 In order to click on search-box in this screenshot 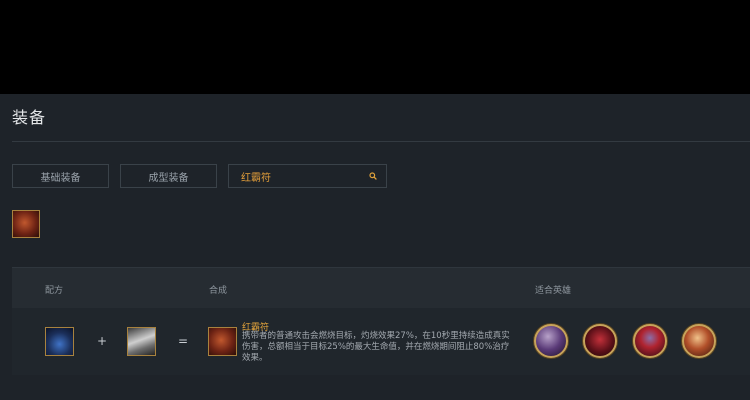, I will do `click(307, 176)`.